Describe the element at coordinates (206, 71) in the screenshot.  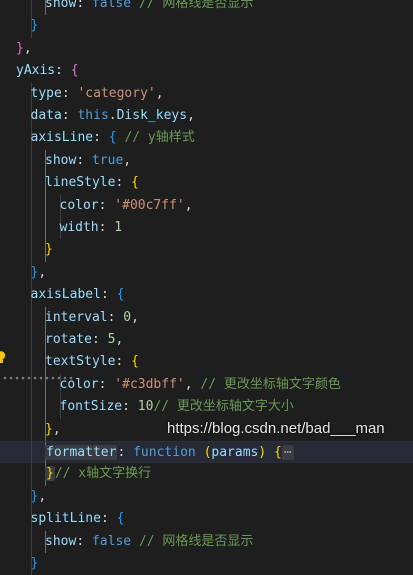
I see `code-line: yAxis: {` at that location.